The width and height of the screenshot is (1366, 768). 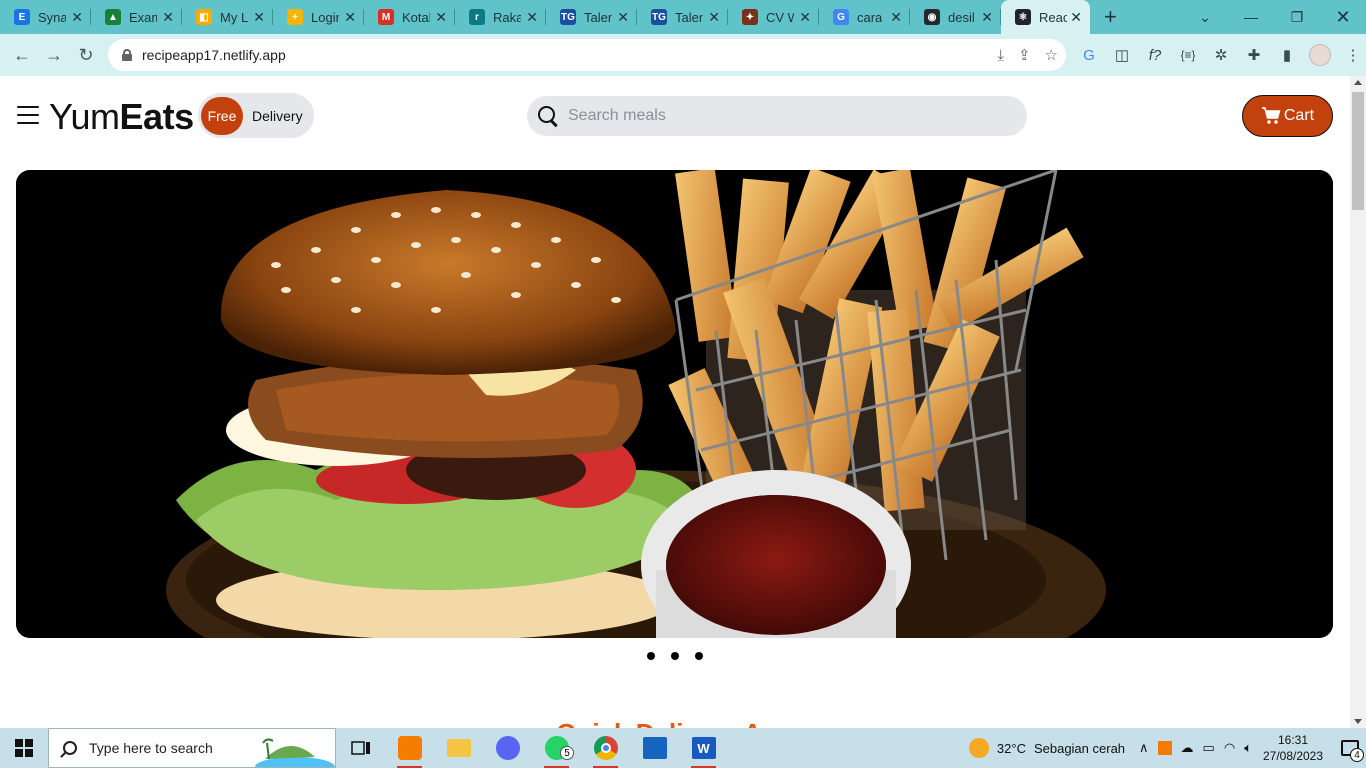 I want to click on extension-icon: ◫, so click(x=1122, y=55).